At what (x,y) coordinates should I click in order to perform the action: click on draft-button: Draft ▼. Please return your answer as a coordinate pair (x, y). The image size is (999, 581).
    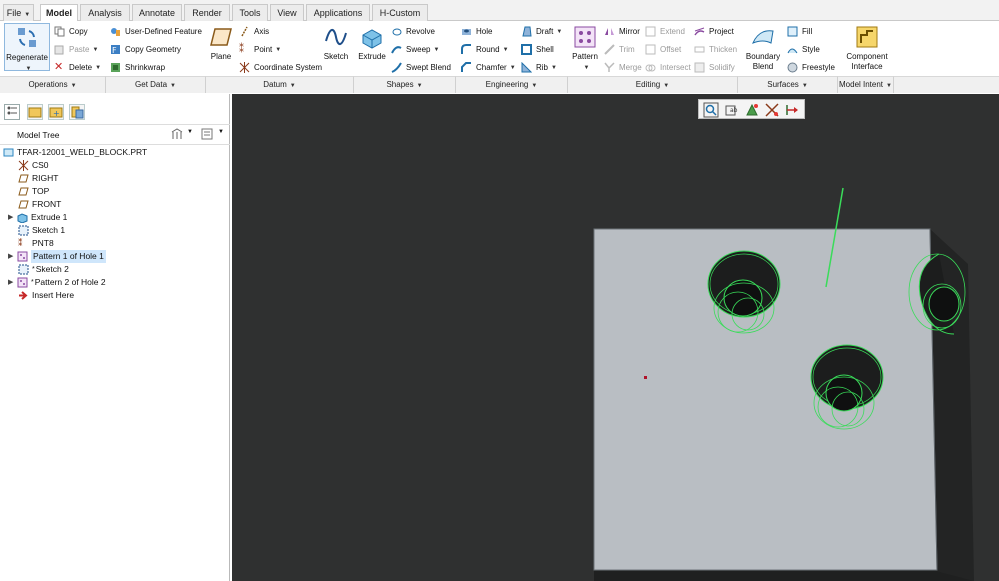
    Looking at the image, I should click on (541, 31).